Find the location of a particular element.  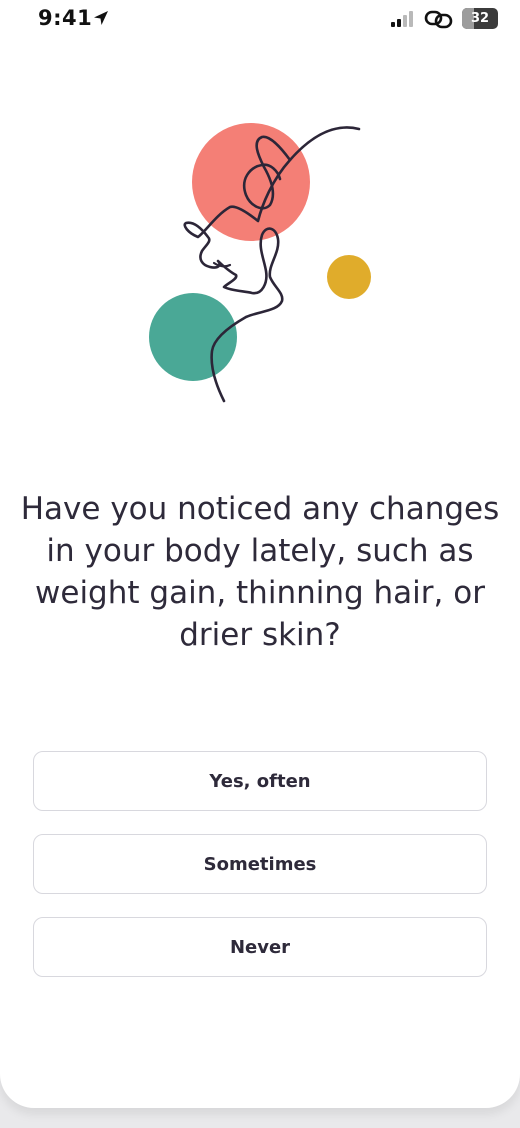

cellular-signal-icon is located at coordinates (402, 19).